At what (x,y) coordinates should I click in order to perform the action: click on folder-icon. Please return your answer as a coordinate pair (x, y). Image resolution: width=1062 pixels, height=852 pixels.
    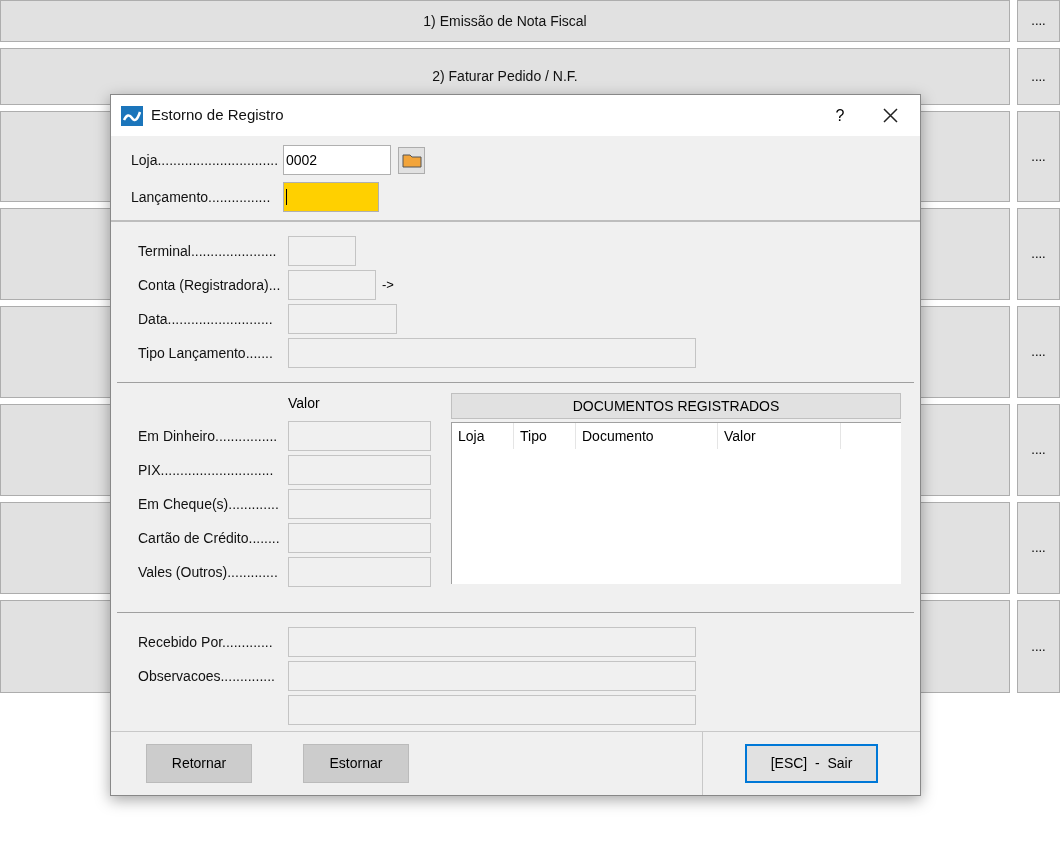
    Looking at the image, I should click on (411, 160).